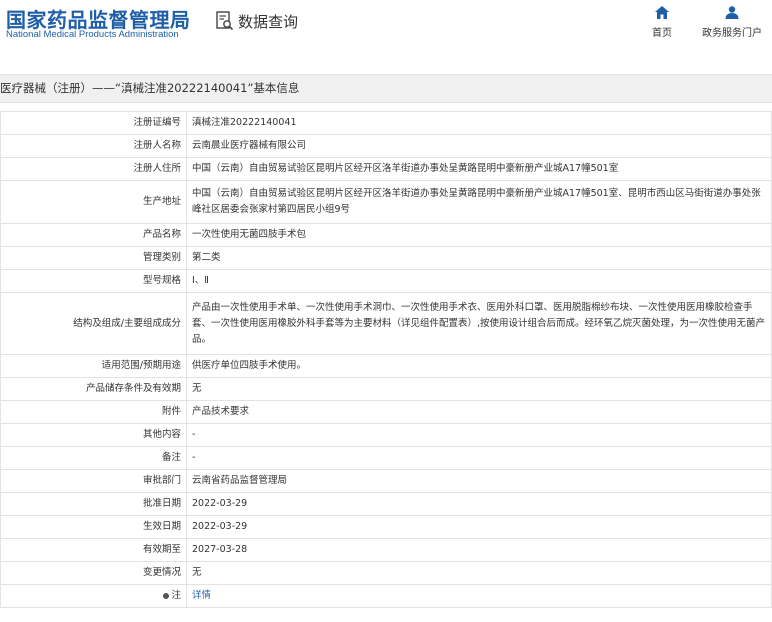 This screenshot has height=622, width=772. I want to click on document-search-icon, so click(225, 21).